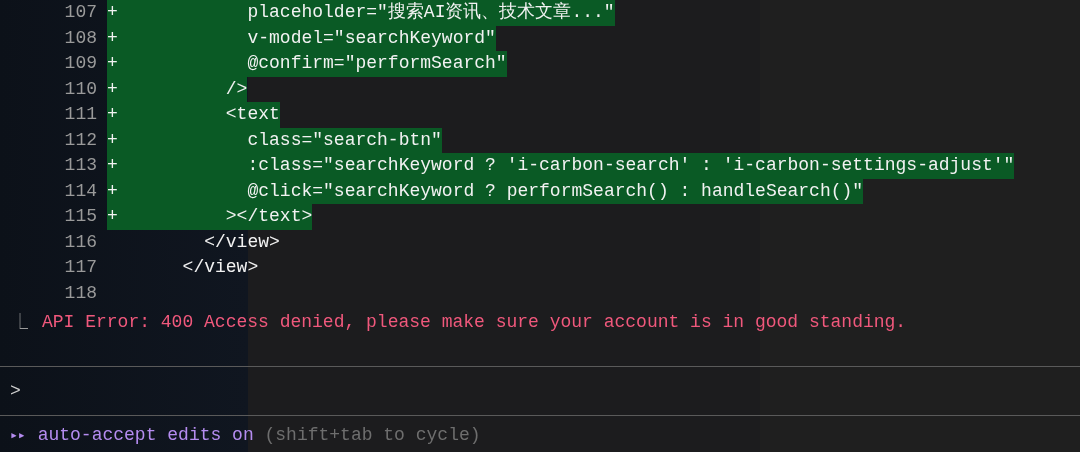  What do you see at coordinates (80, 140) in the screenshot?
I see `line-number: 112` at bounding box center [80, 140].